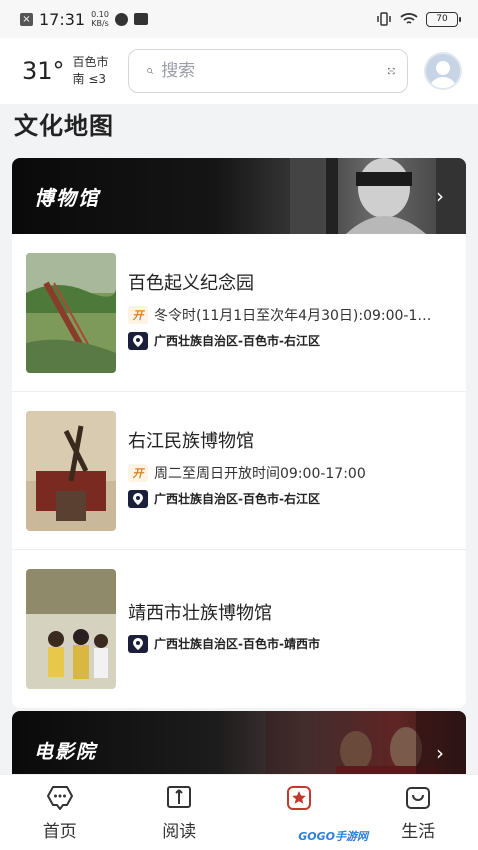 This screenshot has width=478, height=850. I want to click on venue-name: 右江民族博物馆, so click(191, 441).